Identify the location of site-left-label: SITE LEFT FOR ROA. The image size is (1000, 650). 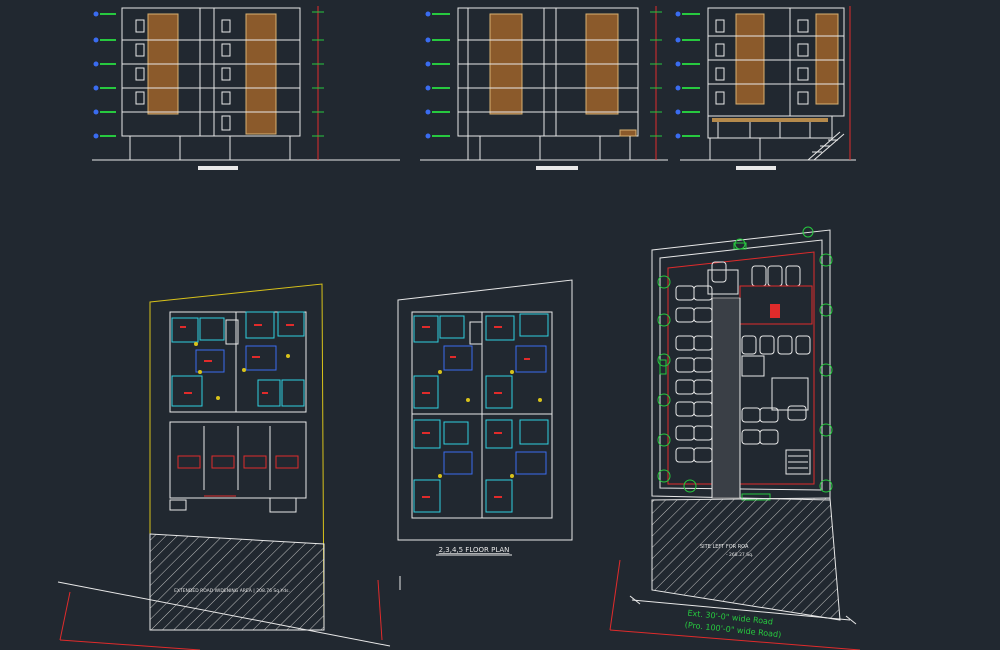
(724, 547).